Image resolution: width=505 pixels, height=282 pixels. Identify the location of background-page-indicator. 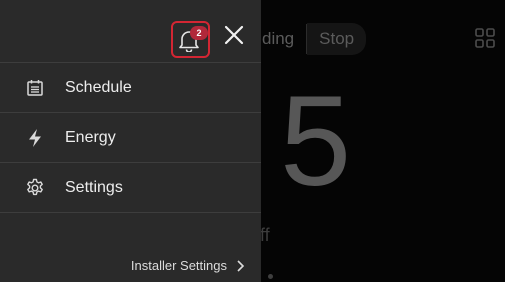
(270, 276).